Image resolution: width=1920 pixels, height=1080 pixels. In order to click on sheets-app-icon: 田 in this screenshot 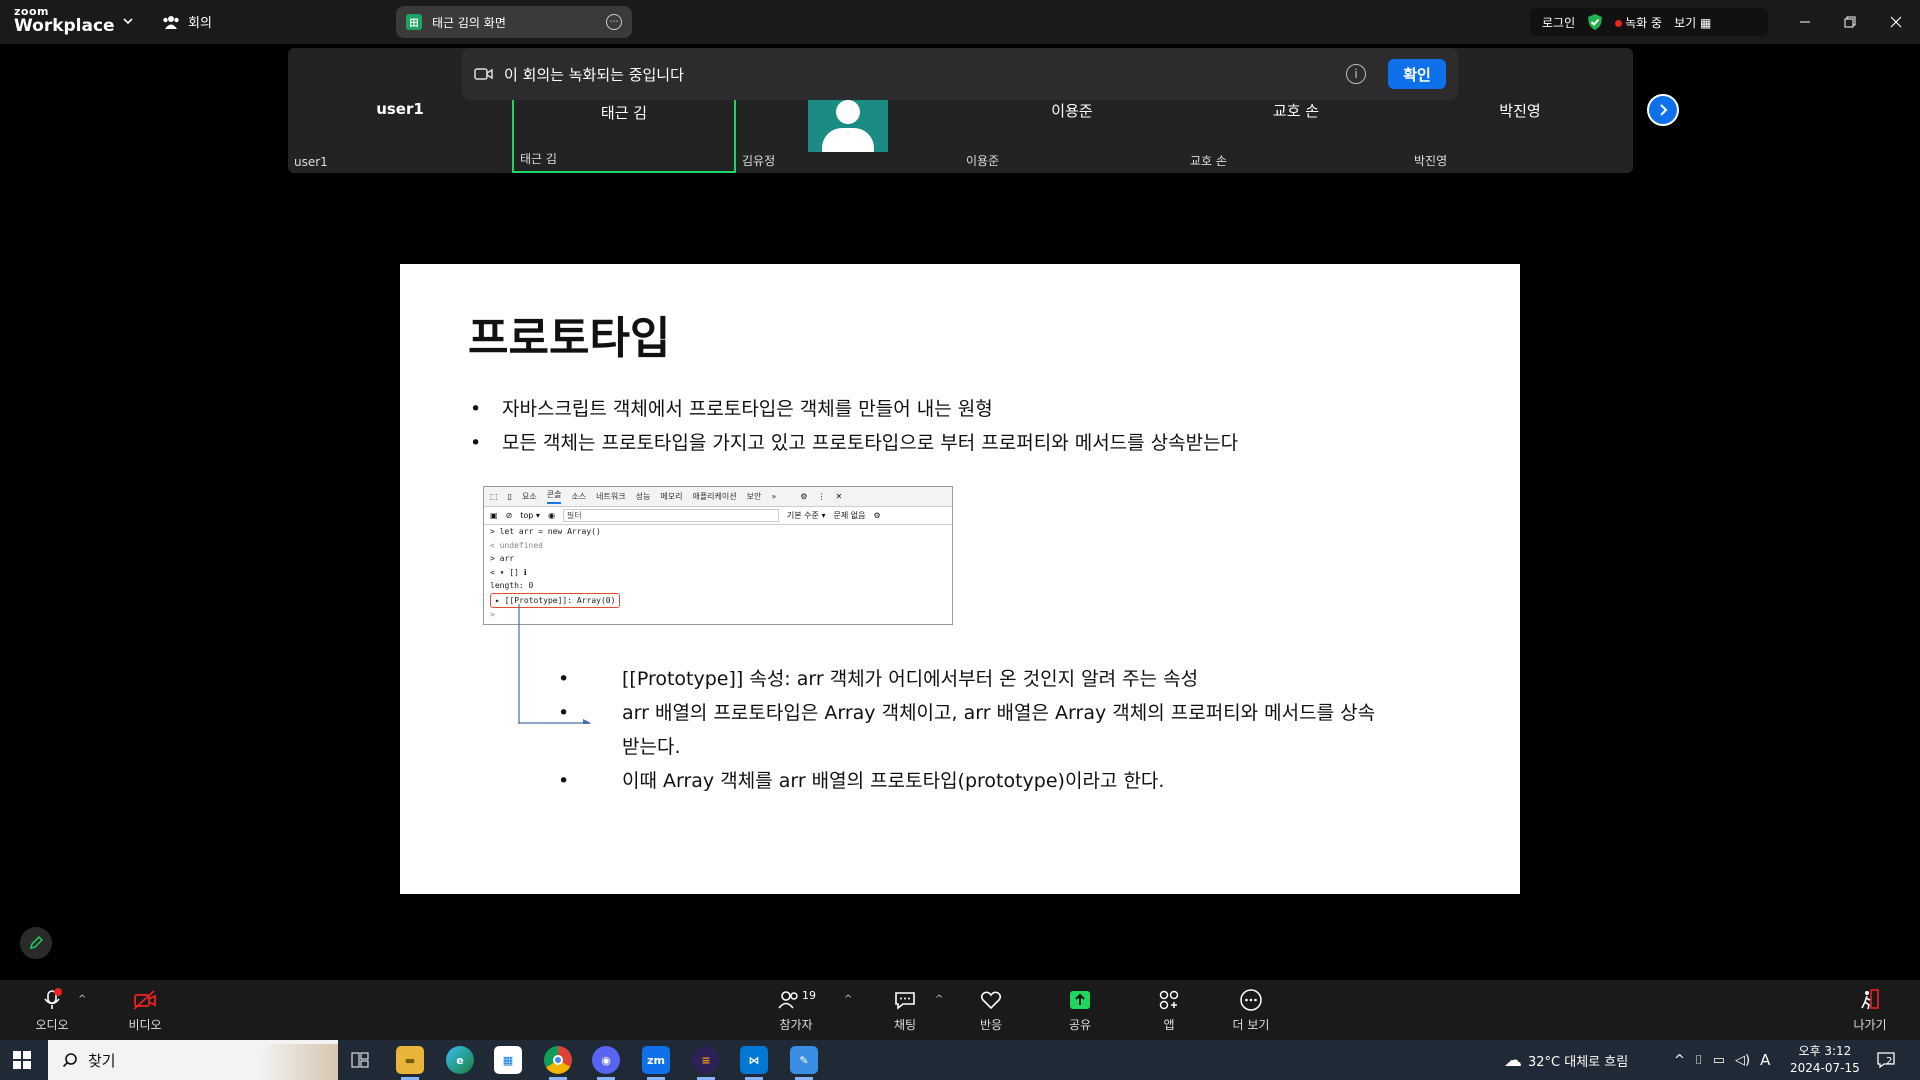, I will do `click(414, 22)`.